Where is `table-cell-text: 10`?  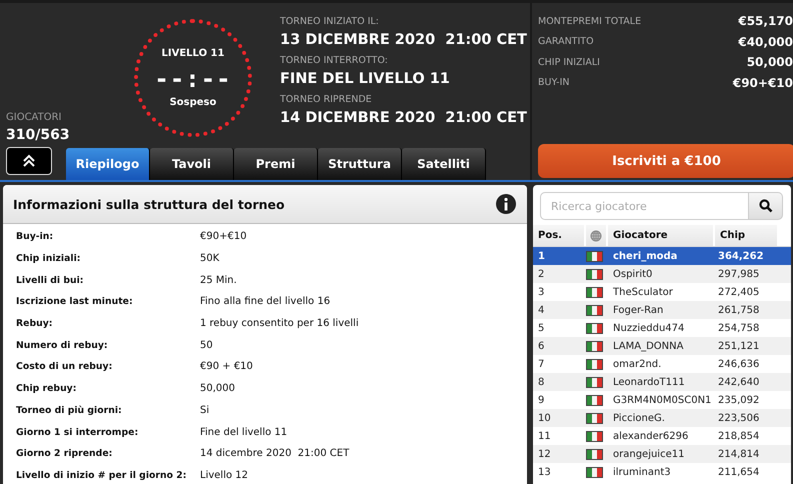
table-cell-text: 10 is located at coordinates (544, 418).